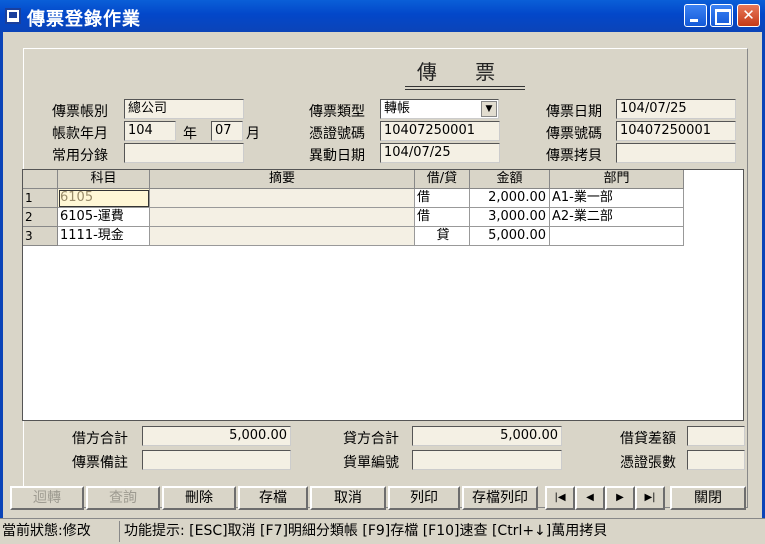 The width and height of the screenshot is (765, 544). Describe the element at coordinates (150, 131) in the screenshot. I see `period-year-field: 104` at that location.